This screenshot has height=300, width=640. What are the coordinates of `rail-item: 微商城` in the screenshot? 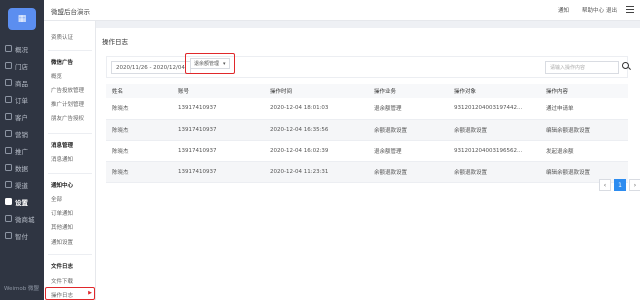 It's located at (22, 218).